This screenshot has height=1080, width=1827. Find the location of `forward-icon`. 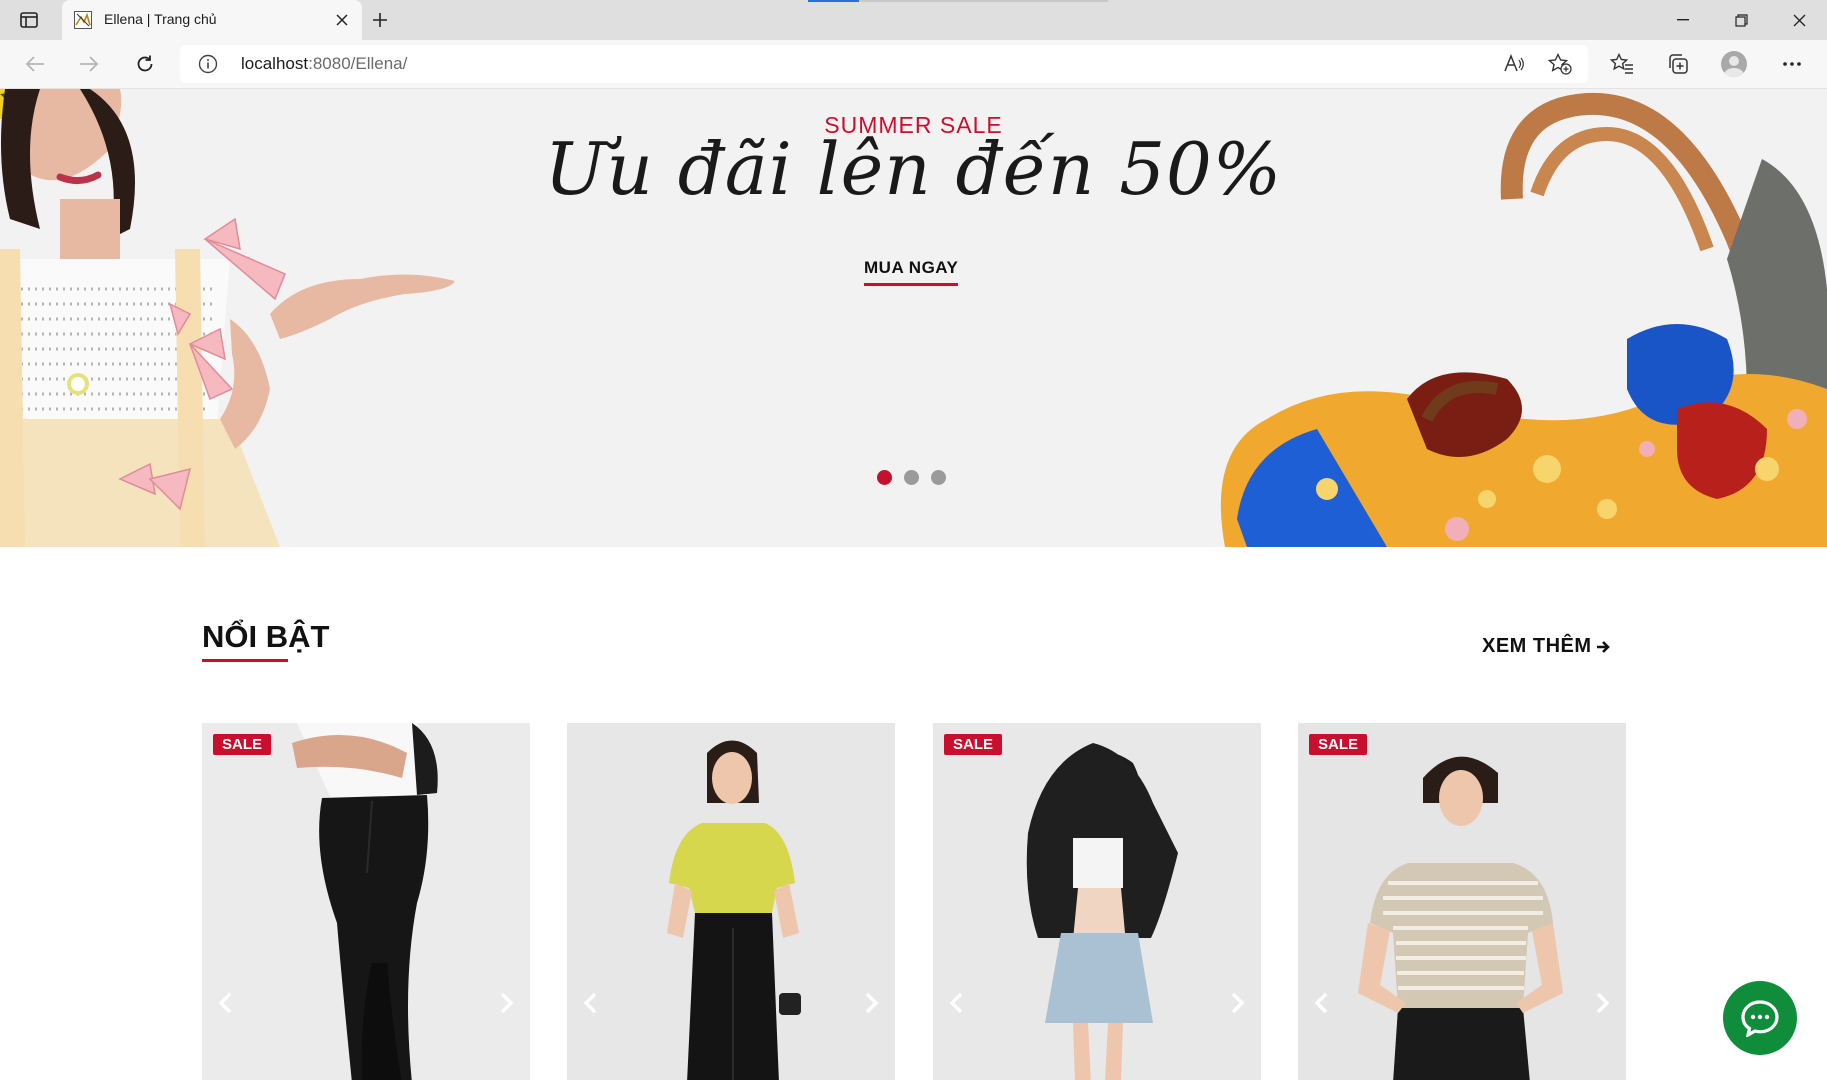

forward-icon is located at coordinates (89, 64).